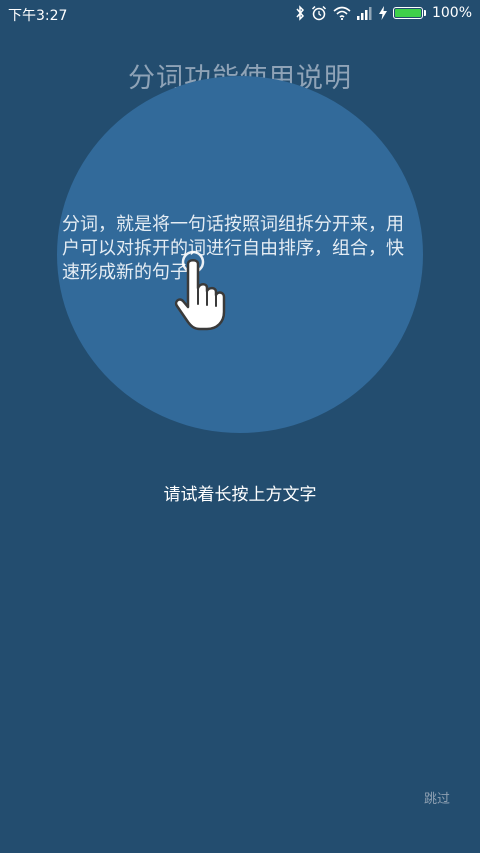 This screenshot has width=480, height=853. Describe the element at coordinates (300, 13) in the screenshot. I see `bluetooth-icon` at that location.